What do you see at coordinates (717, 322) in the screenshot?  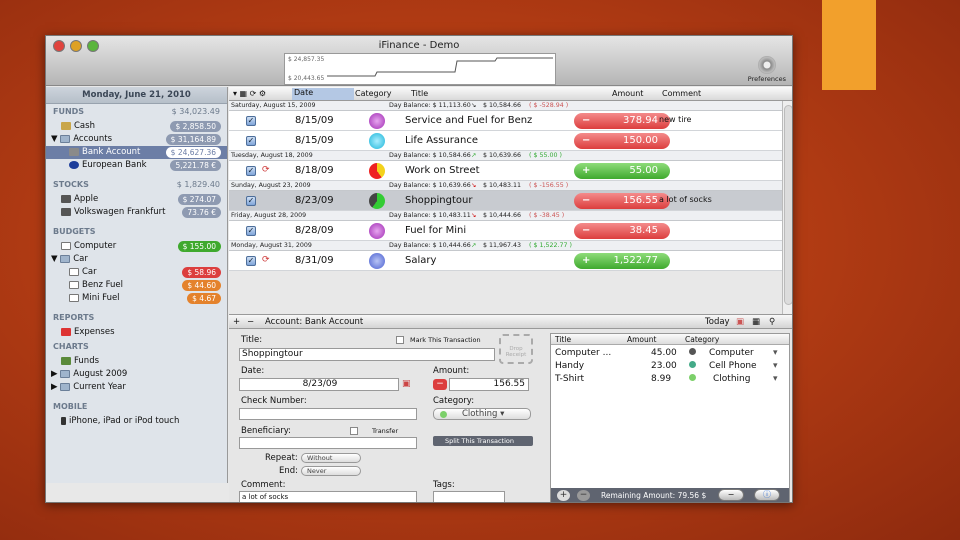 I see `today-button: Today` at bounding box center [717, 322].